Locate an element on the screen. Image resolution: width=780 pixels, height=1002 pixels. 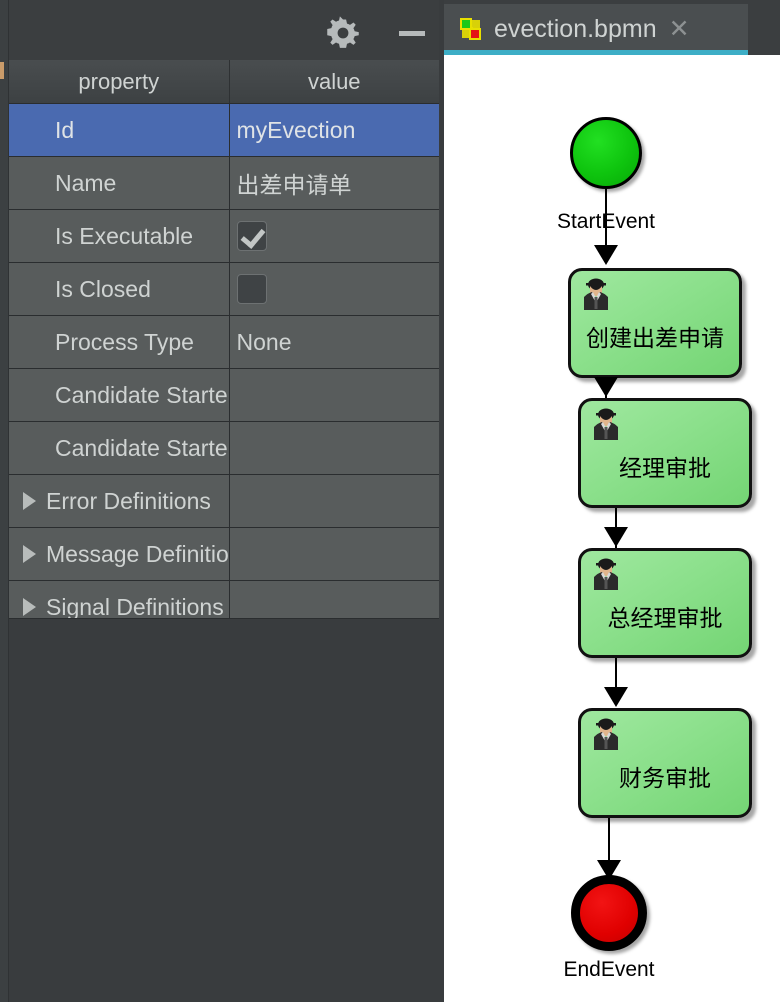
table-row: Process Type None is located at coordinates (224, 342).